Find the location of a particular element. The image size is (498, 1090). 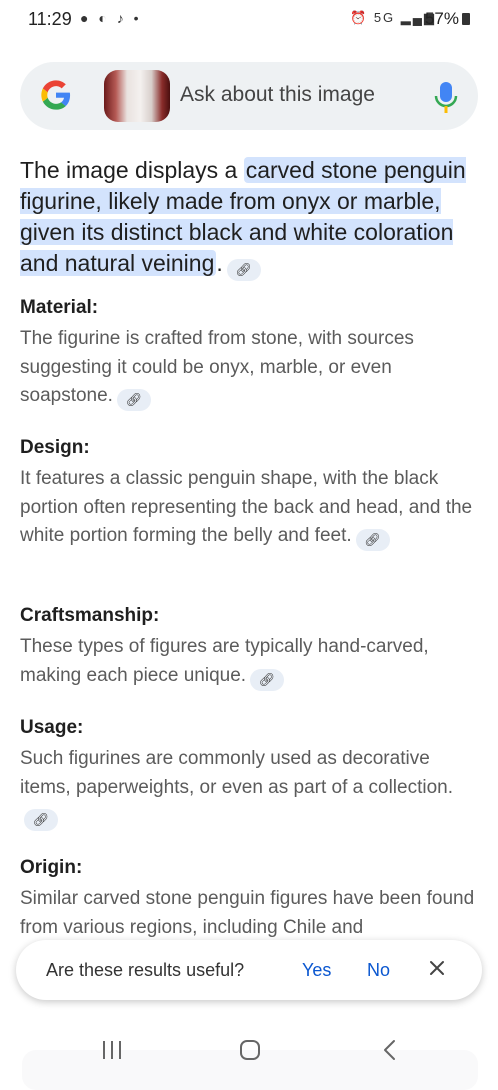

microphone-icon is located at coordinates (446, 97).